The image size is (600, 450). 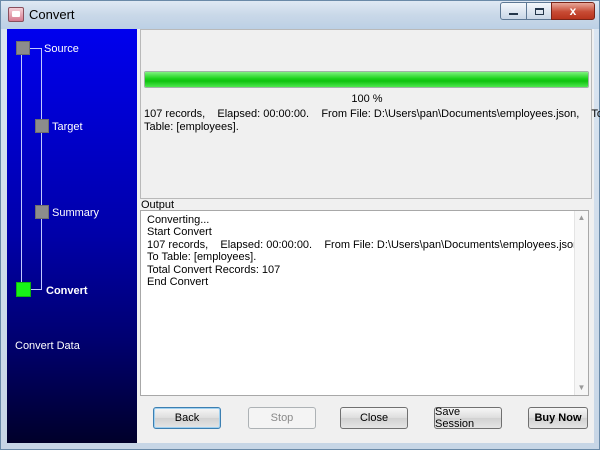 I want to click on buy-now-button: Buy Now, so click(x=558, y=418).